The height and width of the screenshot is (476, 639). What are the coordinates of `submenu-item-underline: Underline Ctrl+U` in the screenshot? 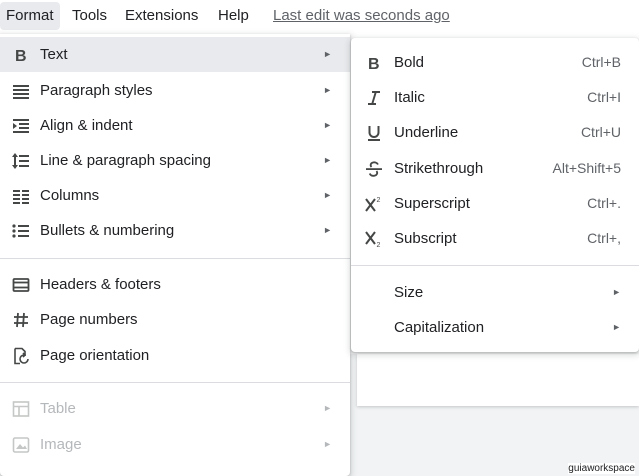 It's located at (495, 132).